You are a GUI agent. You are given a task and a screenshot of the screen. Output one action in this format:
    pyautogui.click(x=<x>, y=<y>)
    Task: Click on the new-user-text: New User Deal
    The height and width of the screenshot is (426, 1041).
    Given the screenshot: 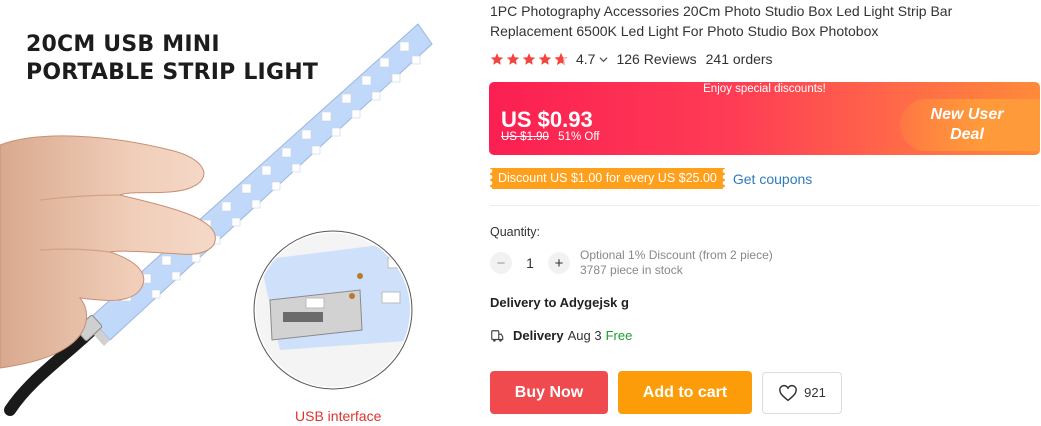 What is the action you would take?
    pyautogui.click(x=967, y=125)
    